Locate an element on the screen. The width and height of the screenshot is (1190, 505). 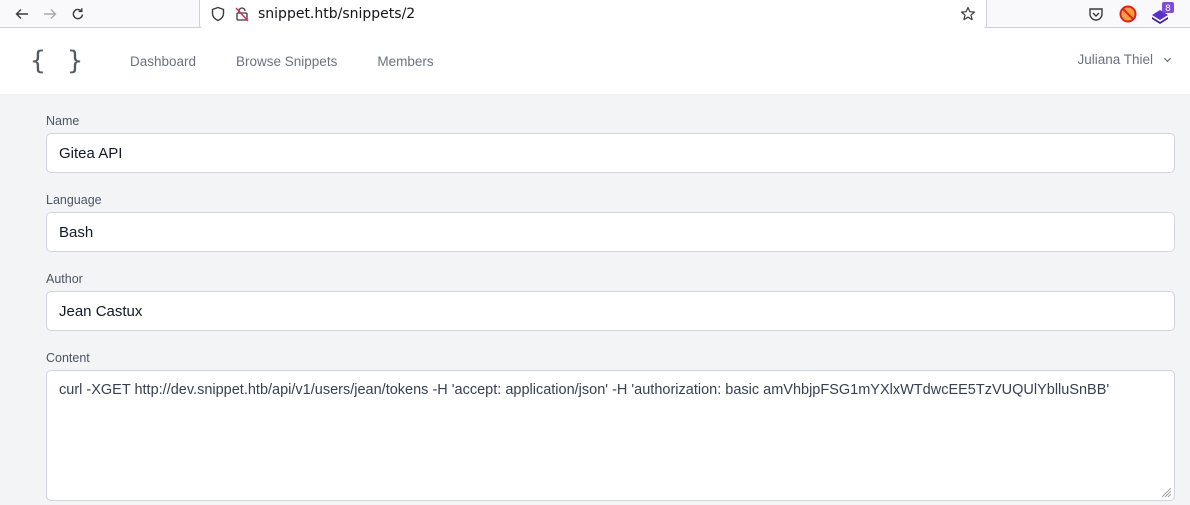
user-name: Juliana Thiel is located at coordinates (1115, 59).